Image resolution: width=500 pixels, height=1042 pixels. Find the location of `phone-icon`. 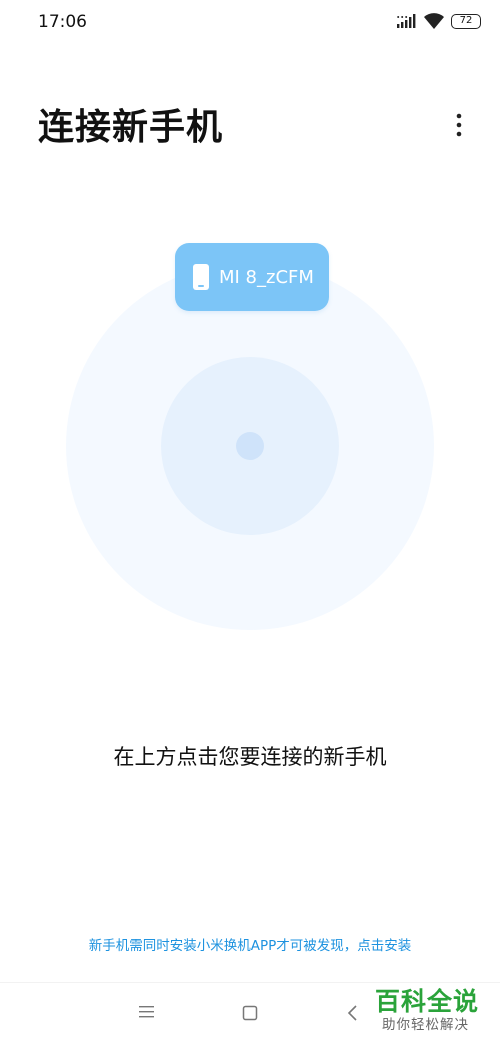

phone-icon is located at coordinates (201, 277).